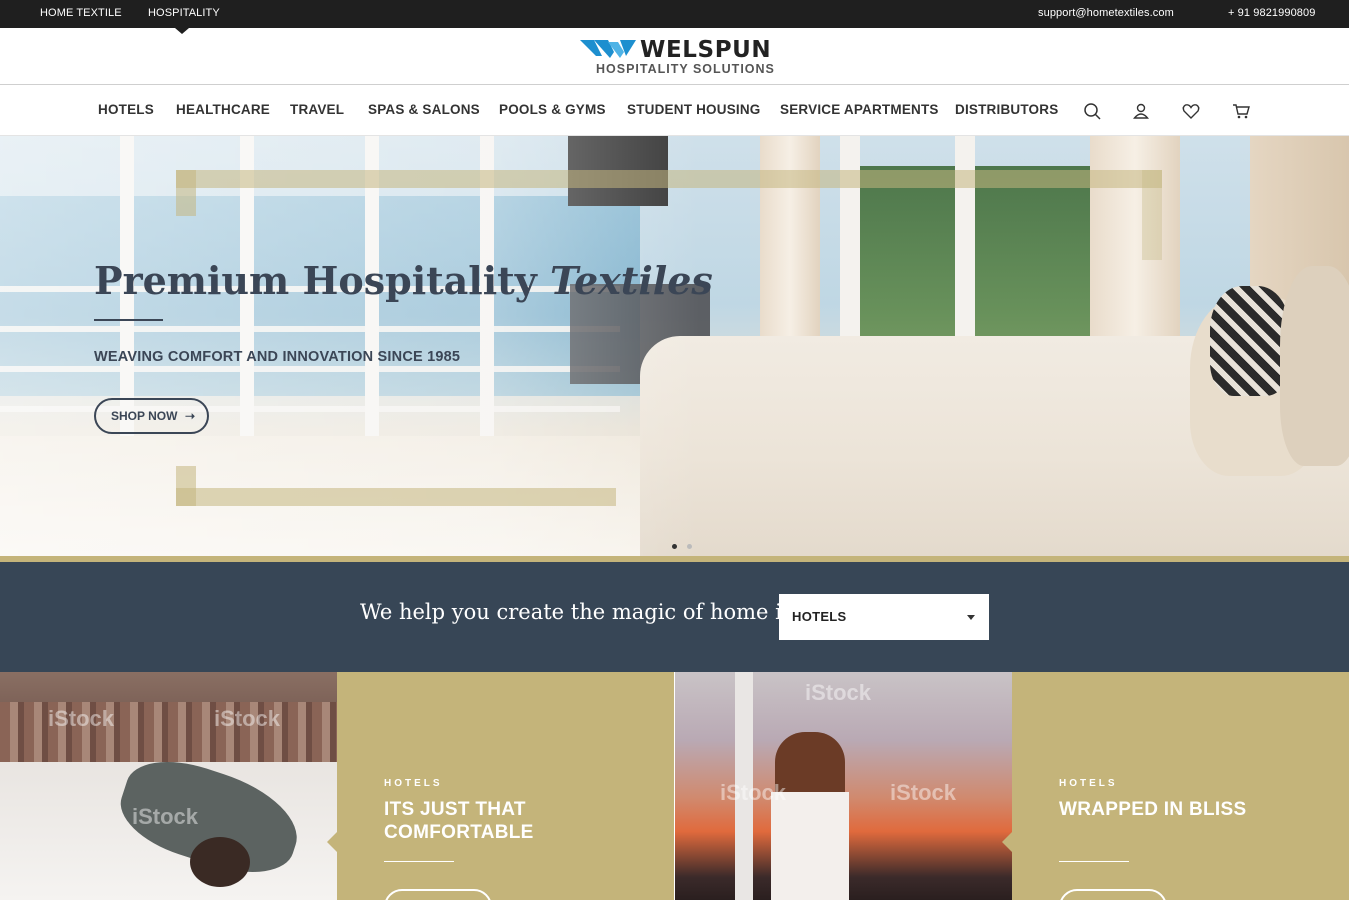 This screenshot has height=900, width=1349. What do you see at coordinates (151, 416) in the screenshot?
I see `shop-now-button: SHOP NOW ➝` at bounding box center [151, 416].